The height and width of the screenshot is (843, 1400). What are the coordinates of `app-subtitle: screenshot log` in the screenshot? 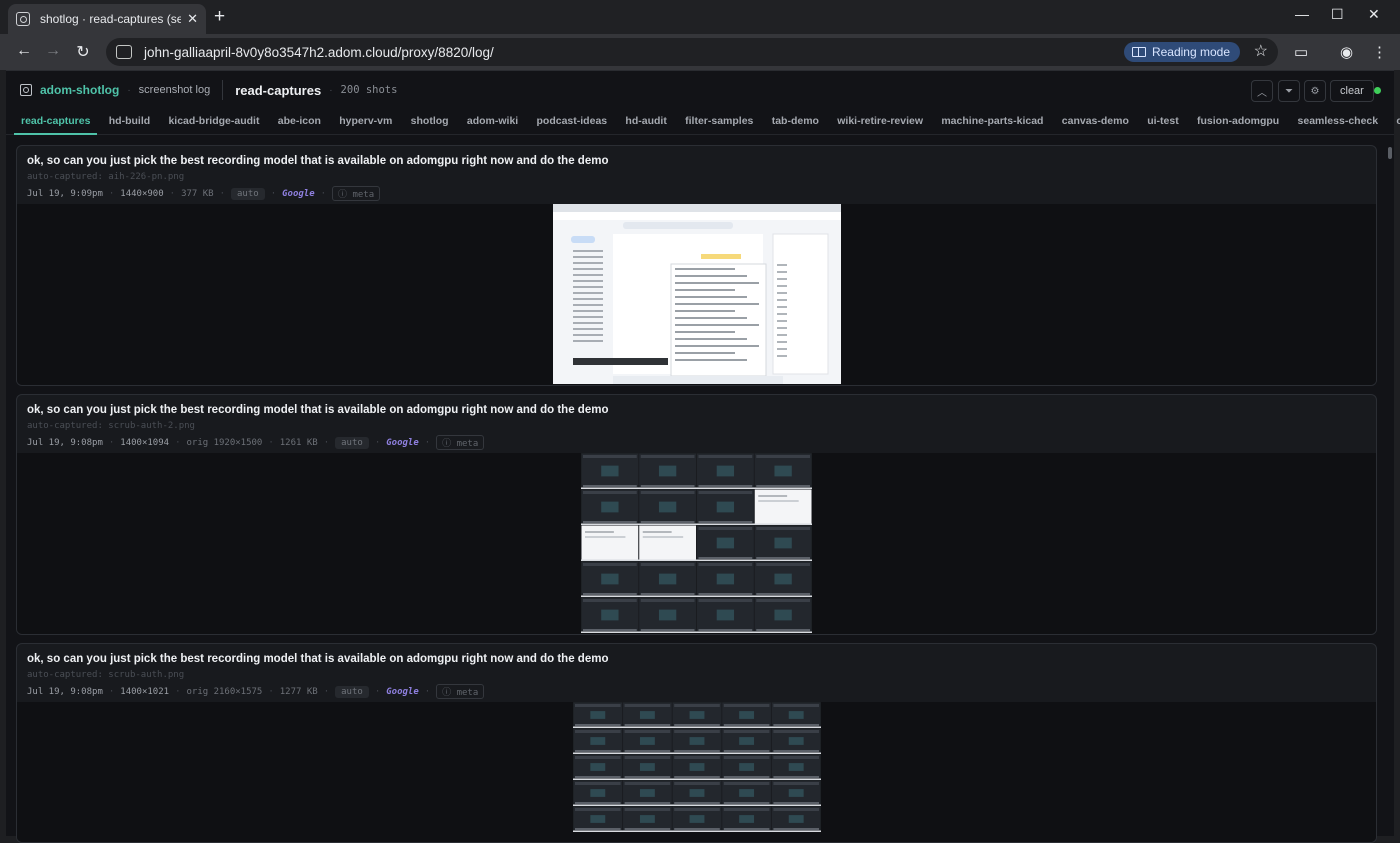 It's located at (174, 90).